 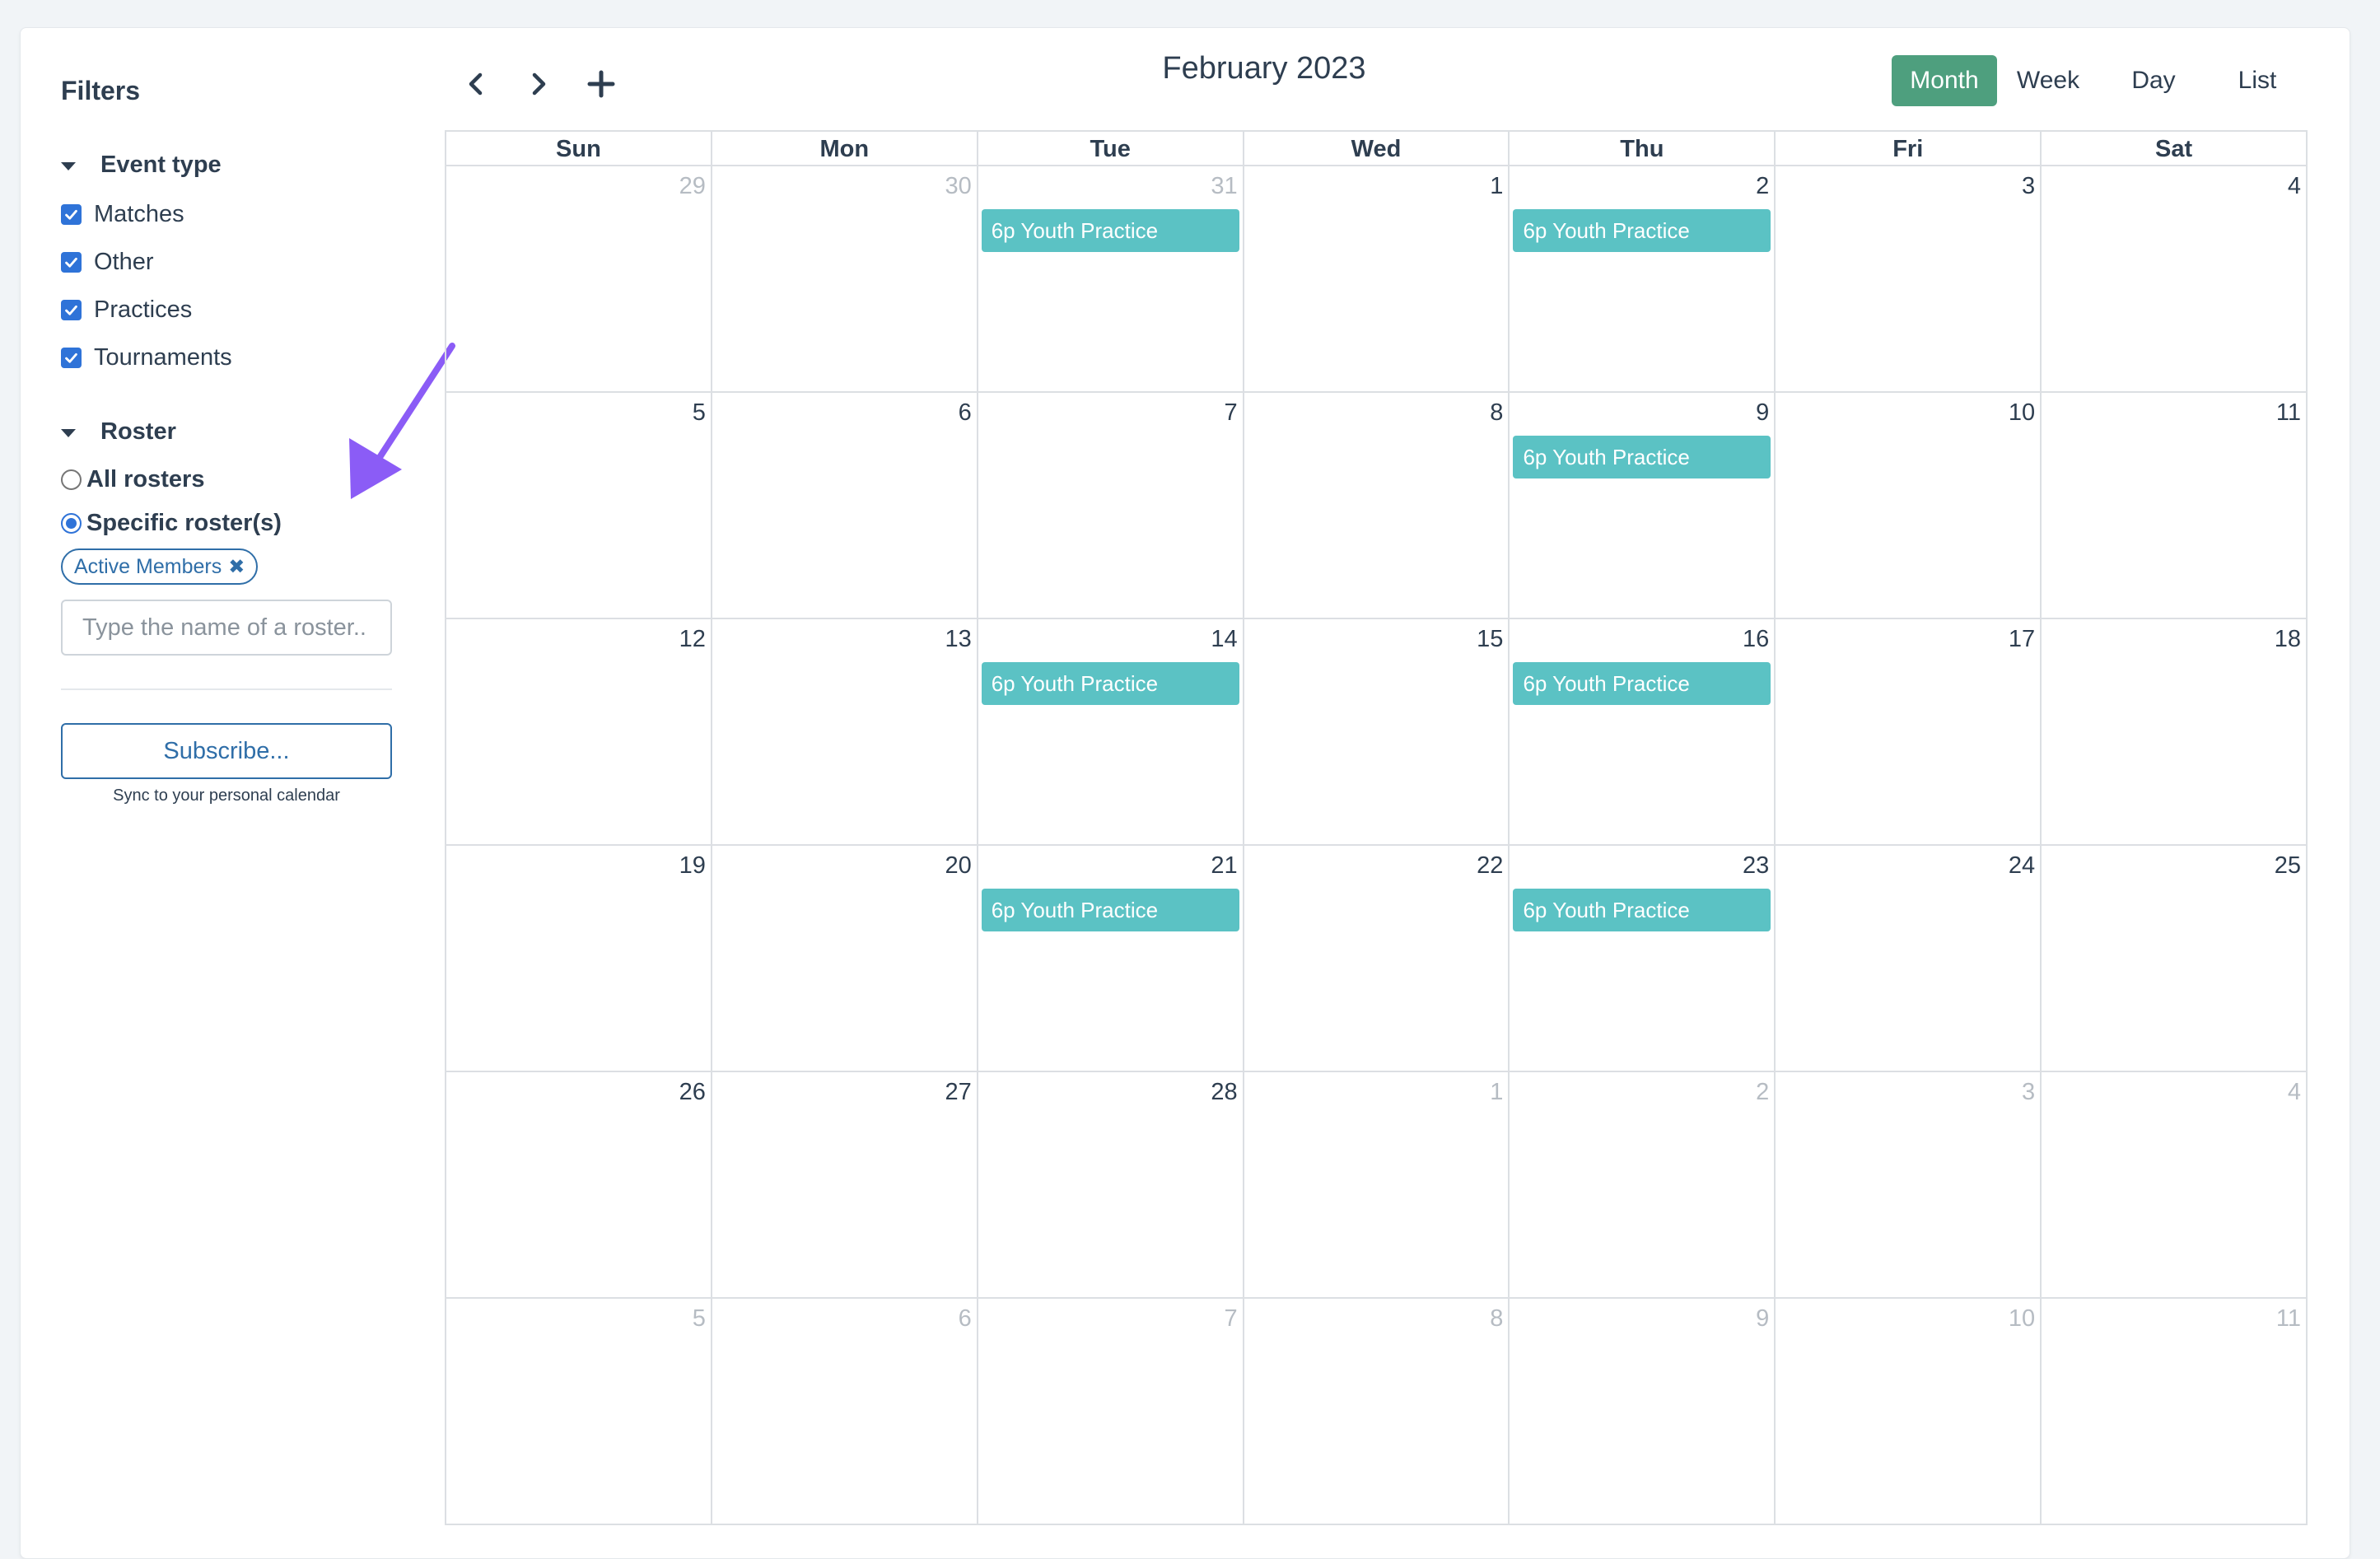 What do you see at coordinates (126, 310) in the screenshot?
I see `filter-practices: Practices` at bounding box center [126, 310].